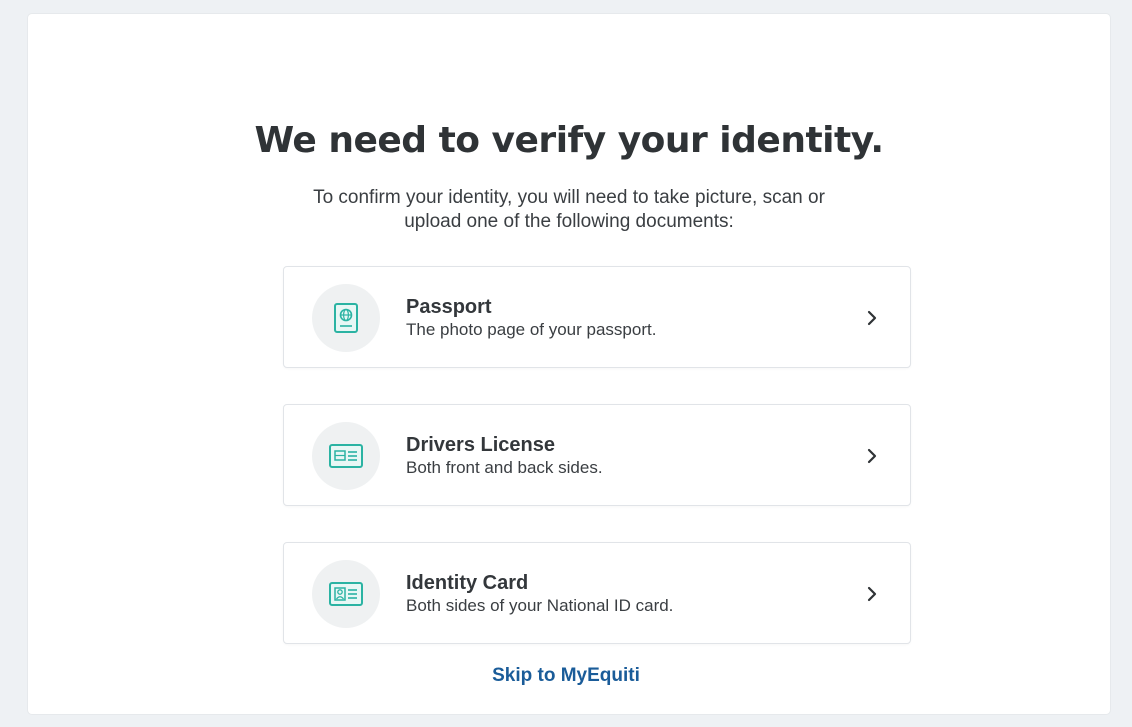 This screenshot has width=1132, height=727. I want to click on page-title: We need to verify your identity., so click(569, 140).